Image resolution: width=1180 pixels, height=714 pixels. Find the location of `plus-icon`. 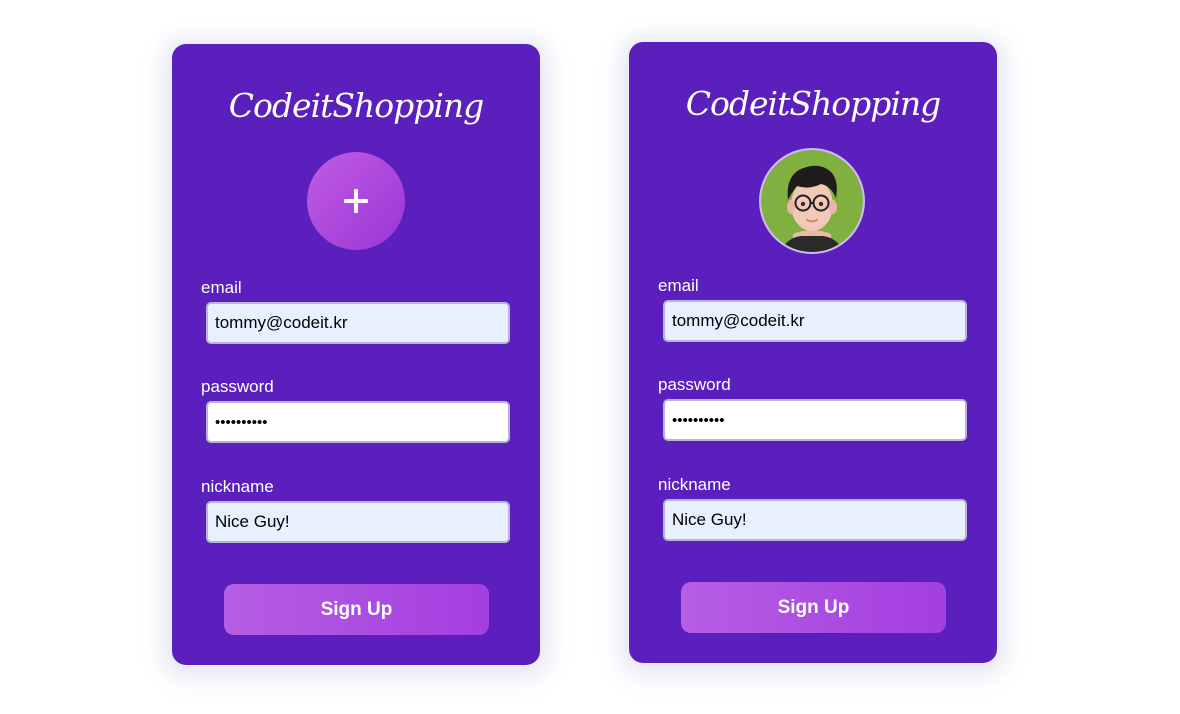

plus-icon is located at coordinates (356, 201).